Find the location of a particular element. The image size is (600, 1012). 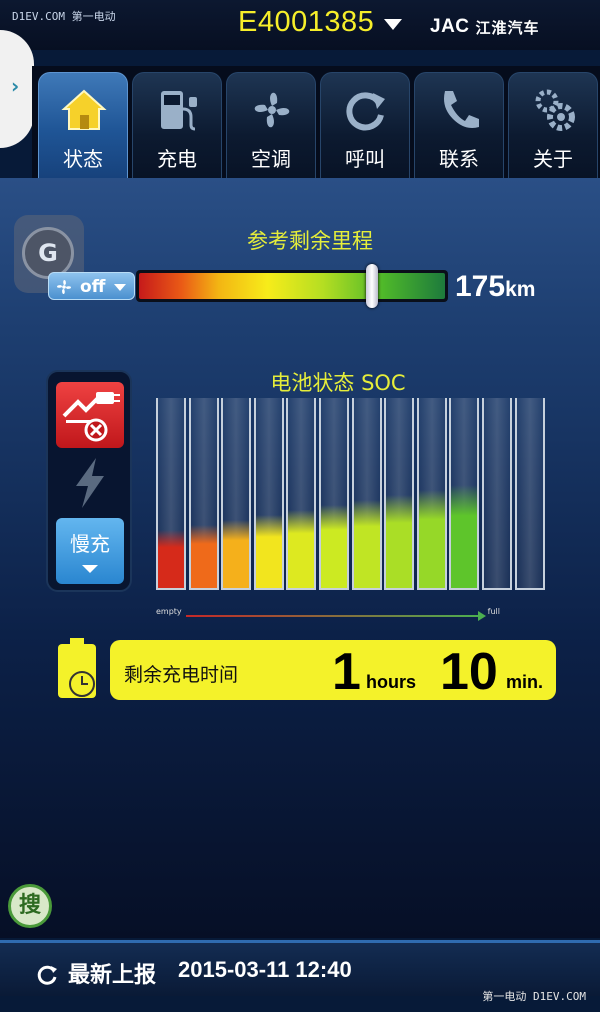

gear-icon is located at coordinates (555, 110).